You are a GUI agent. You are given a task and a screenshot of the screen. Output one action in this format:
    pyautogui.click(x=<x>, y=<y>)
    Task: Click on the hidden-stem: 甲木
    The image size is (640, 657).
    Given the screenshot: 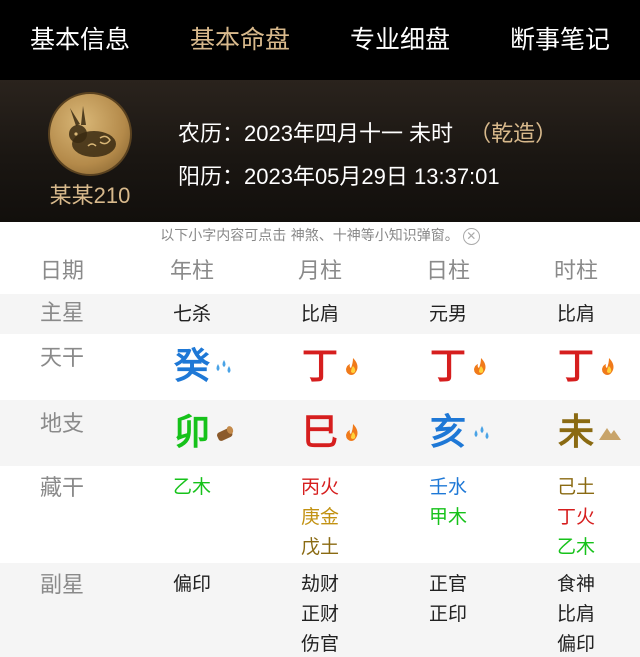 What is the action you would take?
    pyautogui.click(x=448, y=517)
    